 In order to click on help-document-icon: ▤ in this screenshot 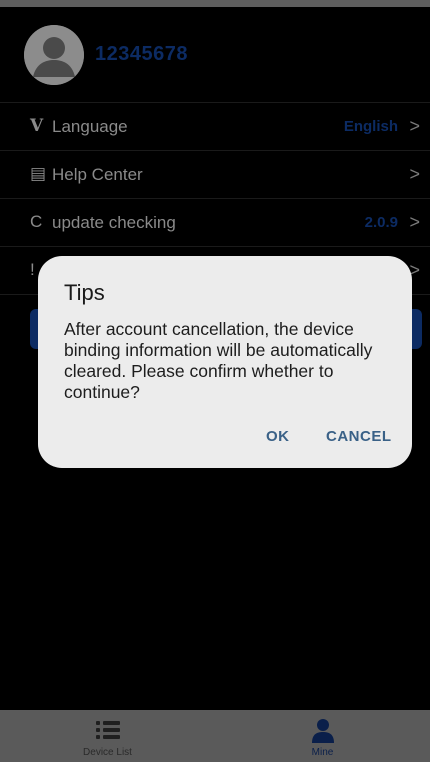, I will do `click(38, 173)`.